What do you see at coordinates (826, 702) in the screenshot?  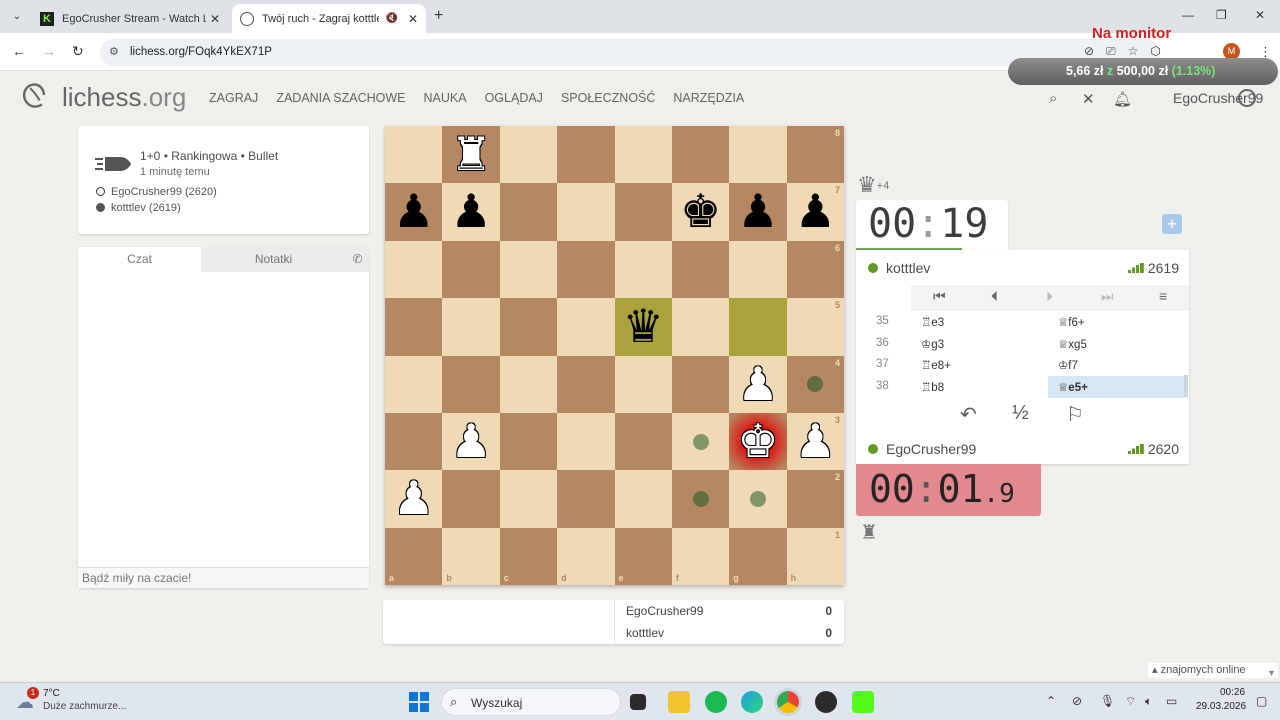 I see `obs-icon` at bounding box center [826, 702].